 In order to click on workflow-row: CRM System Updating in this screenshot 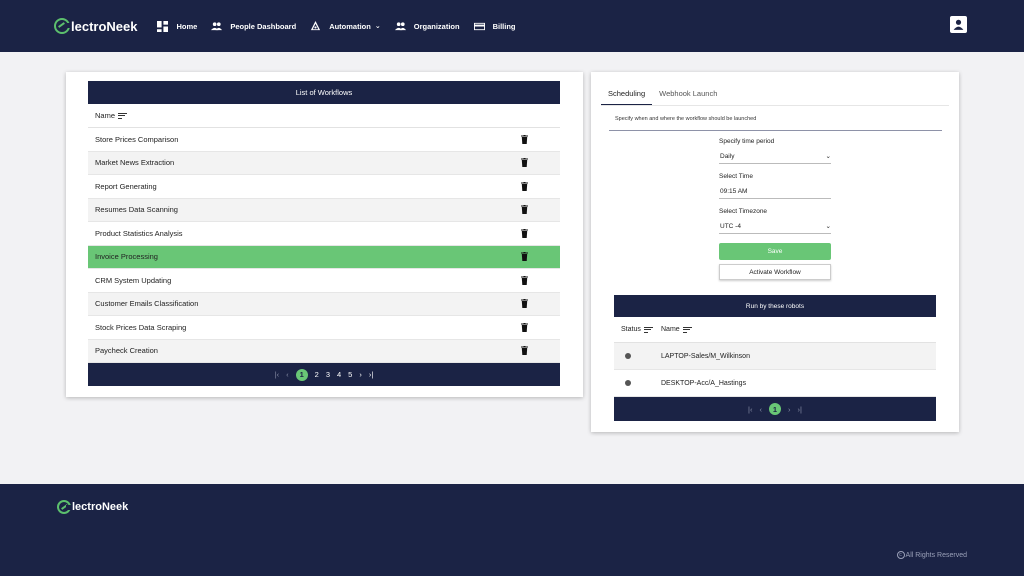, I will do `click(324, 281)`.